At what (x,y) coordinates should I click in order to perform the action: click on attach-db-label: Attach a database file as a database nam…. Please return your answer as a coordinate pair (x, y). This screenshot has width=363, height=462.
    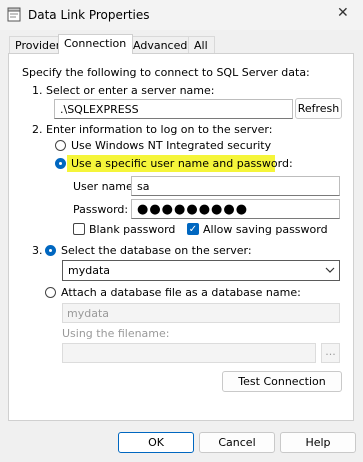
    Looking at the image, I should click on (181, 292).